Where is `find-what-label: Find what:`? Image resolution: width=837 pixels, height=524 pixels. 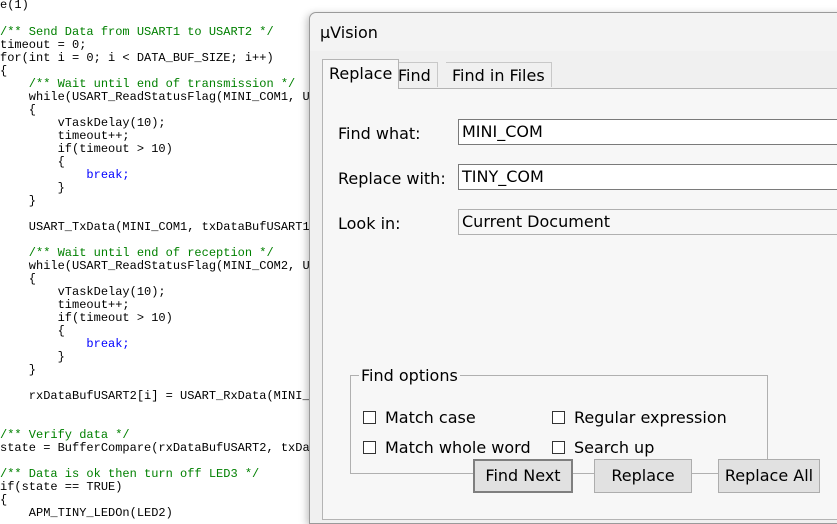 find-what-label: Find what: is located at coordinates (379, 133).